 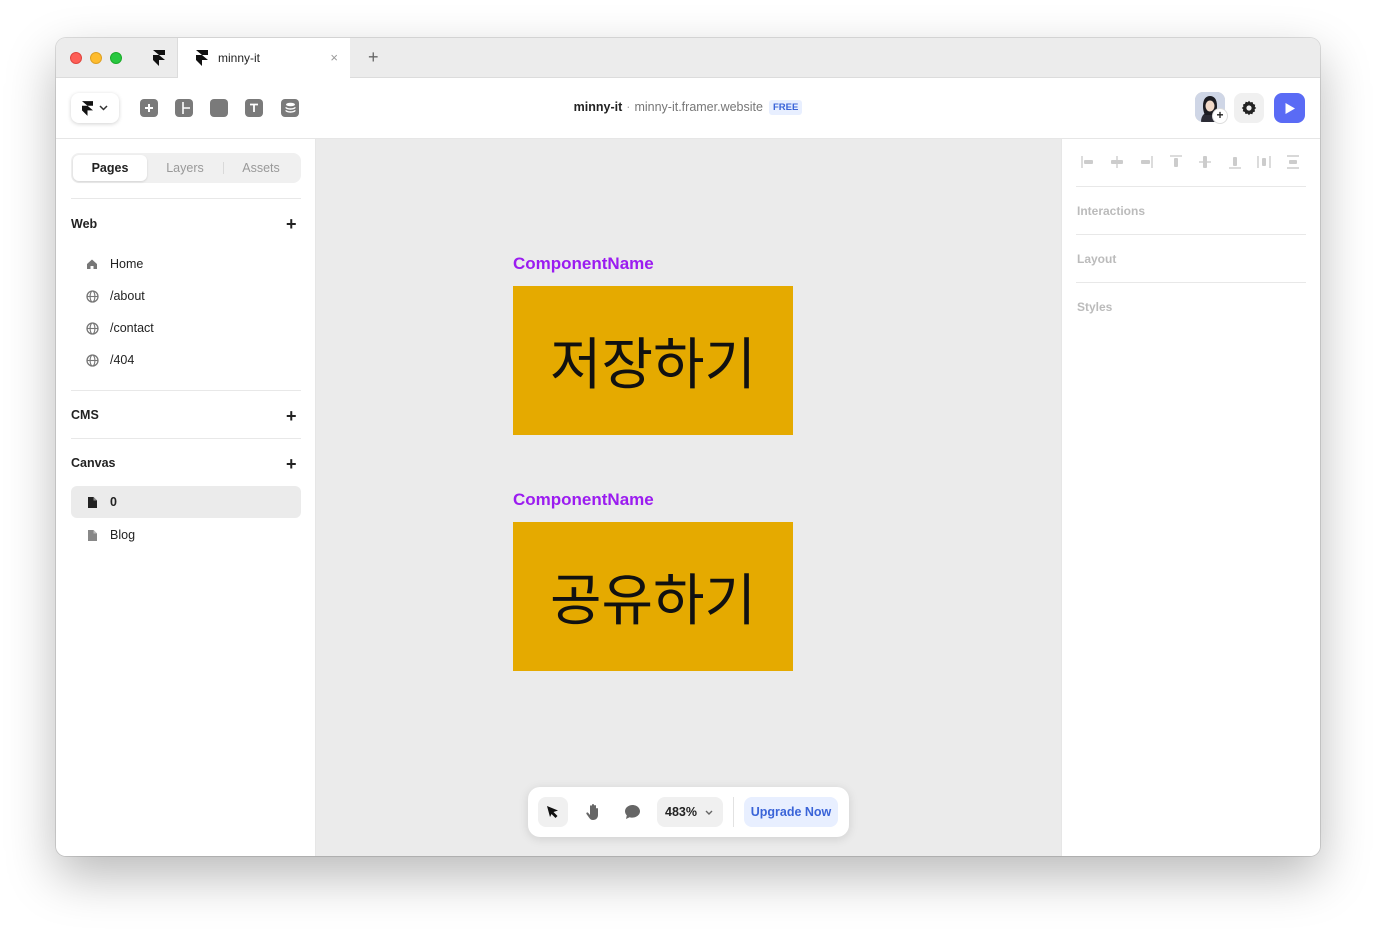 I want to click on add-web-page-button: +, so click(x=291, y=224).